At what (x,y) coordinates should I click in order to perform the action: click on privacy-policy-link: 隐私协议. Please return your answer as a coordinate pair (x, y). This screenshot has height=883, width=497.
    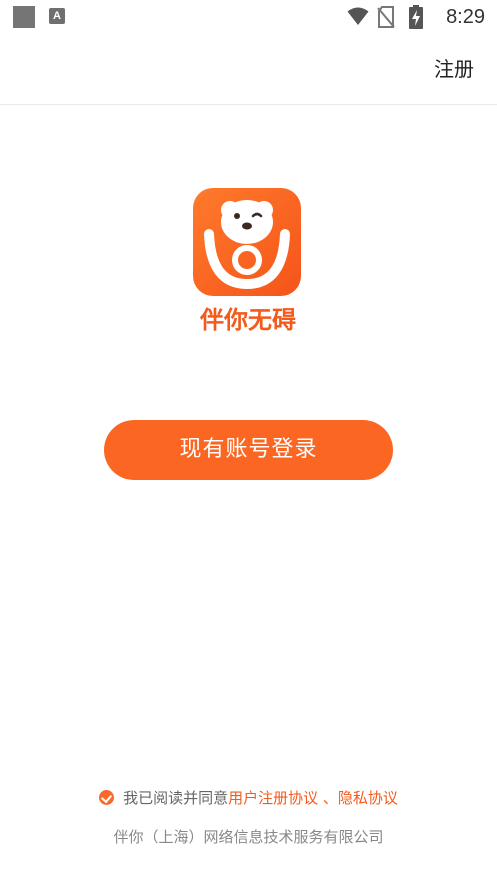
    Looking at the image, I should click on (368, 798).